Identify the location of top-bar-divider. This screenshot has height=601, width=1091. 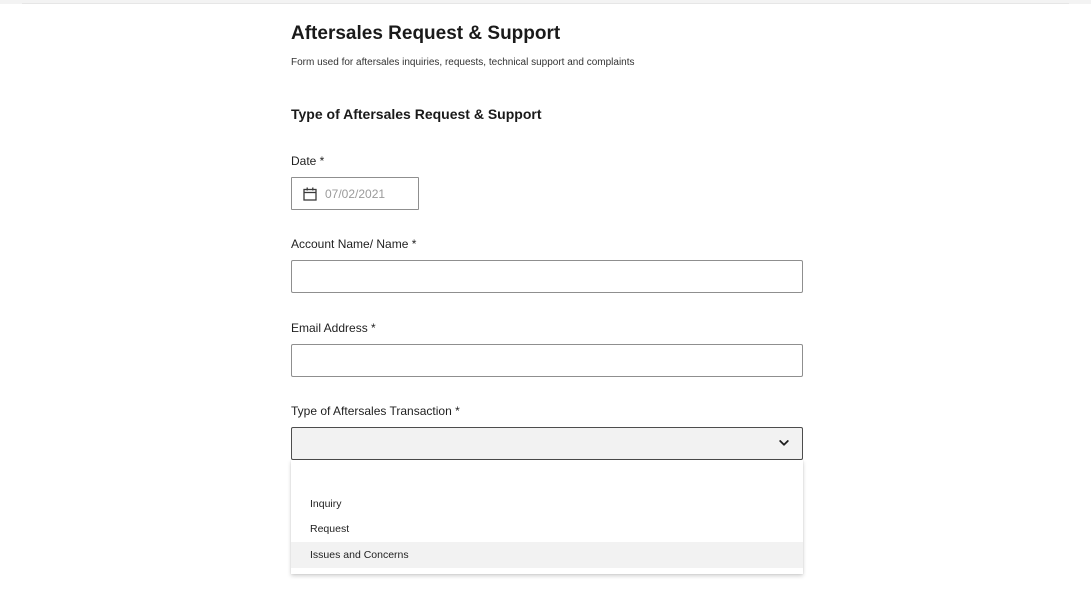
(545, 3).